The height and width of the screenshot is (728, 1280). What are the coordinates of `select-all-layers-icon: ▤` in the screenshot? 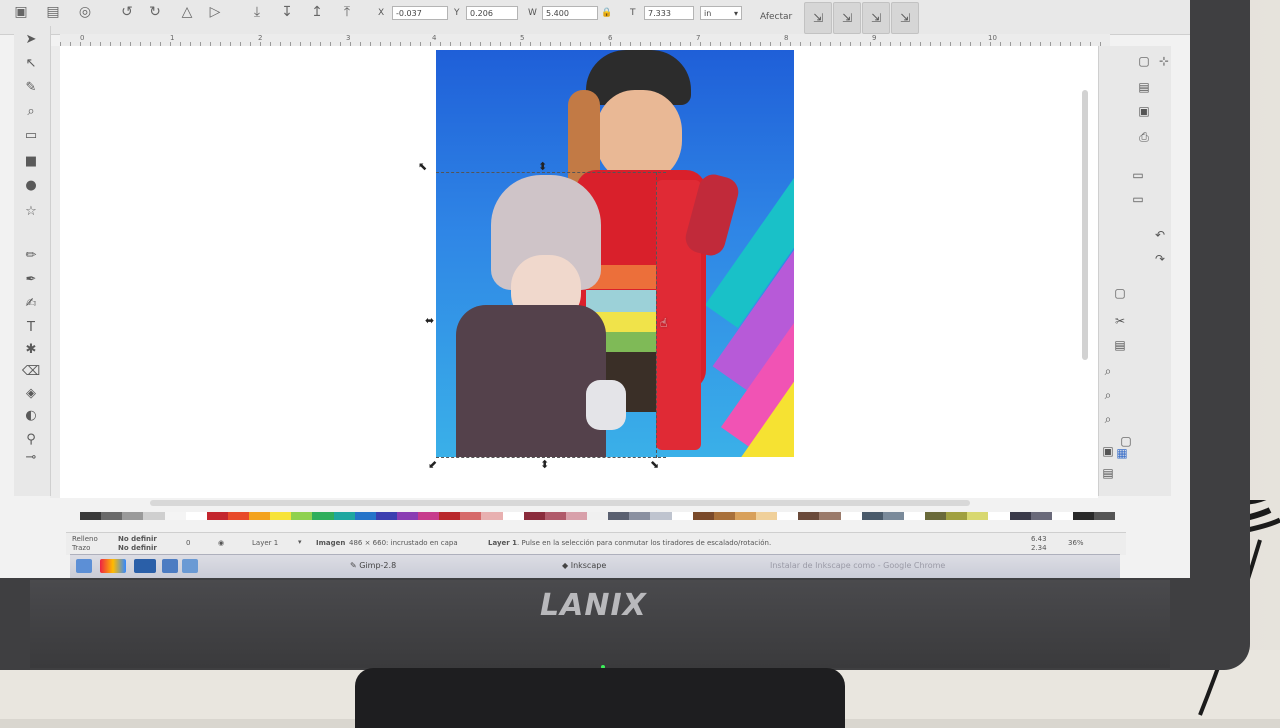 It's located at (53, 12).